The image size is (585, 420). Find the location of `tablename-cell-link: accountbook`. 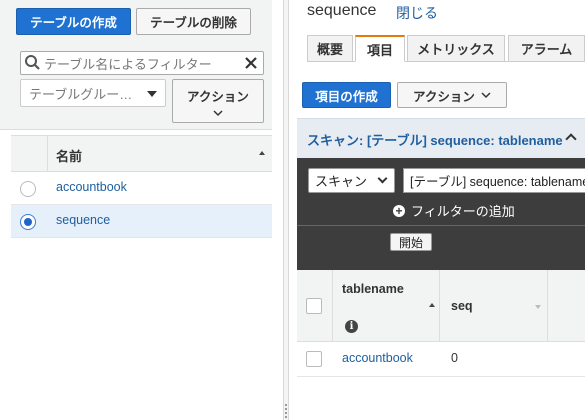

tablename-cell-link: accountbook is located at coordinates (377, 358).